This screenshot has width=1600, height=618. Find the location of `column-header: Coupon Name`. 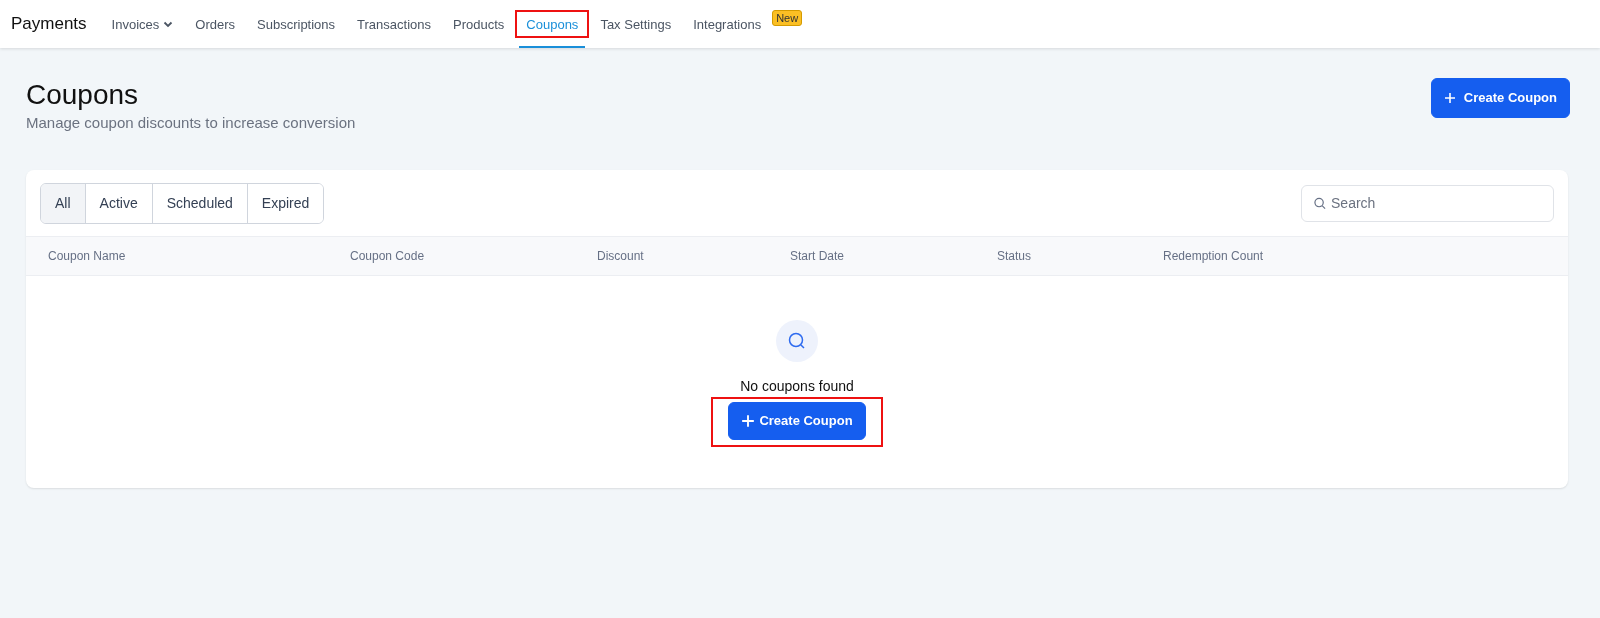

column-header: Coupon Name is located at coordinates (87, 257).